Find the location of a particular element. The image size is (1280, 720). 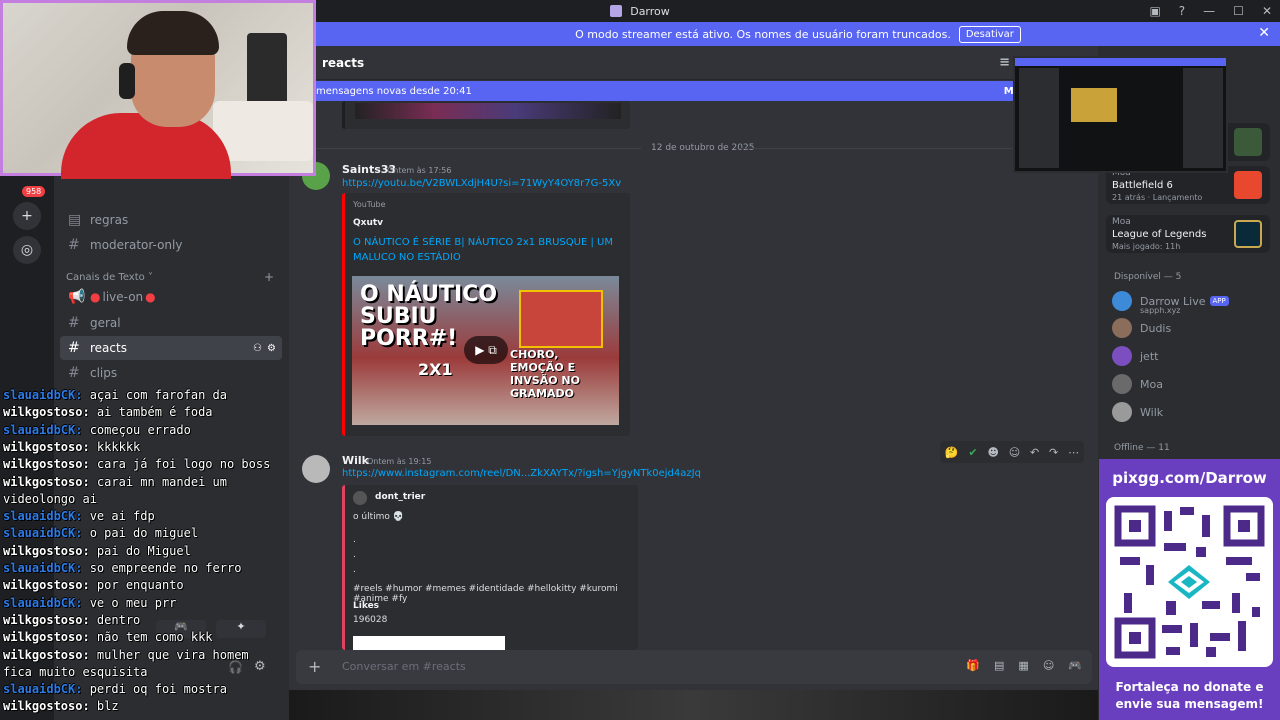

activity-user: Moa is located at coordinates (1121, 222).